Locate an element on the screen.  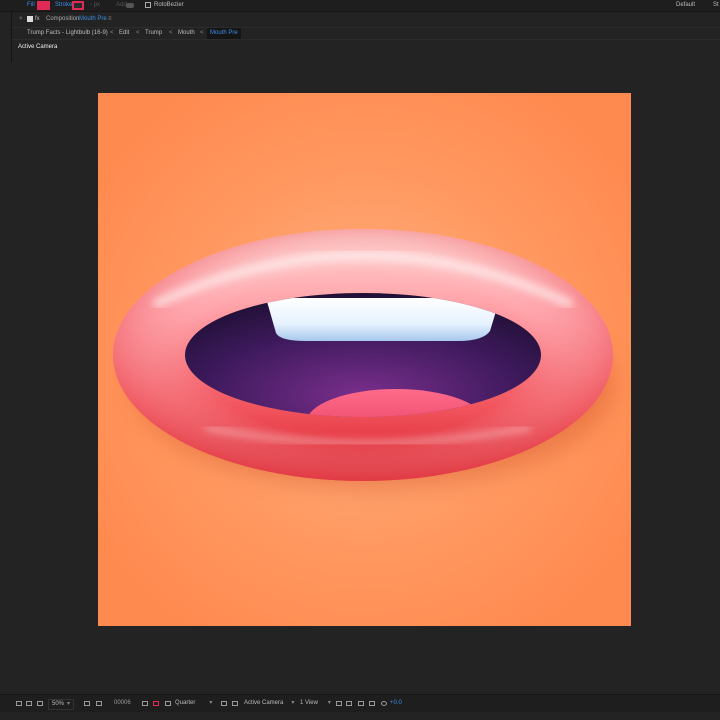
fill-label: Fill is located at coordinates (31, 5).